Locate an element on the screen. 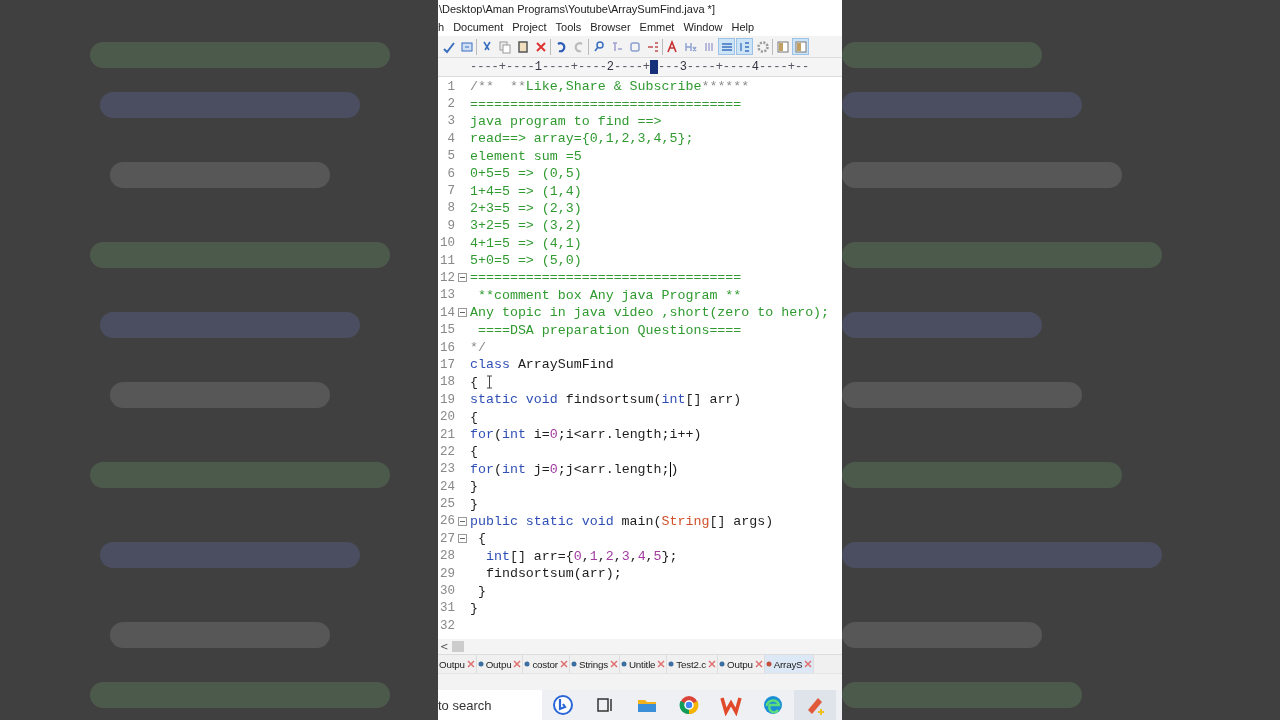  line-number: 28 is located at coordinates (447, 556).